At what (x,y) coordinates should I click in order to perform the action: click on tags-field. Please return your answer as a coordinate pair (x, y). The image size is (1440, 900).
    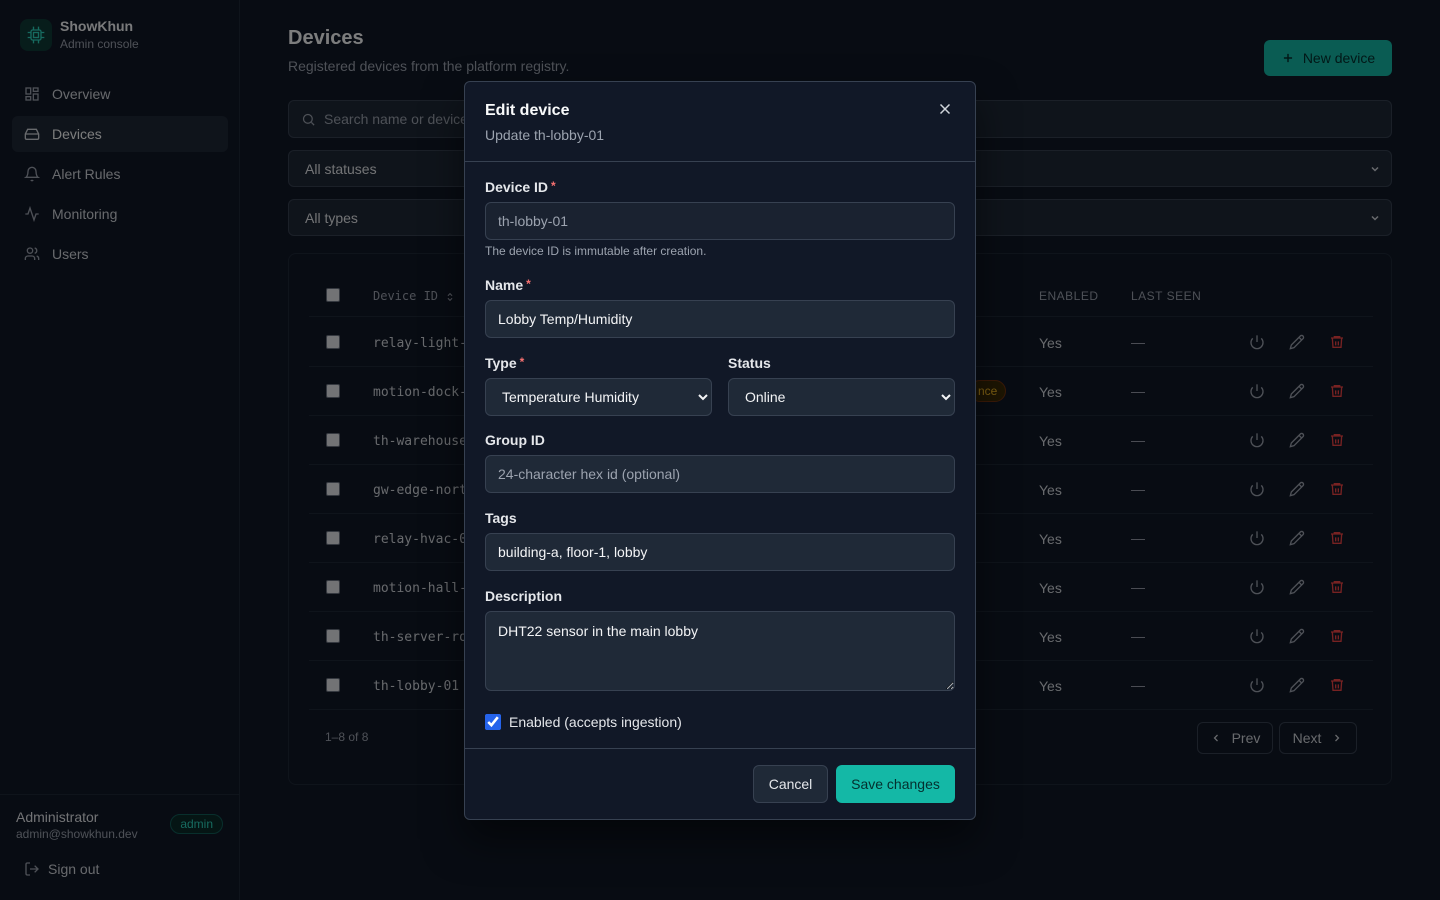
    Looking at the image, I should click on (720, 552).